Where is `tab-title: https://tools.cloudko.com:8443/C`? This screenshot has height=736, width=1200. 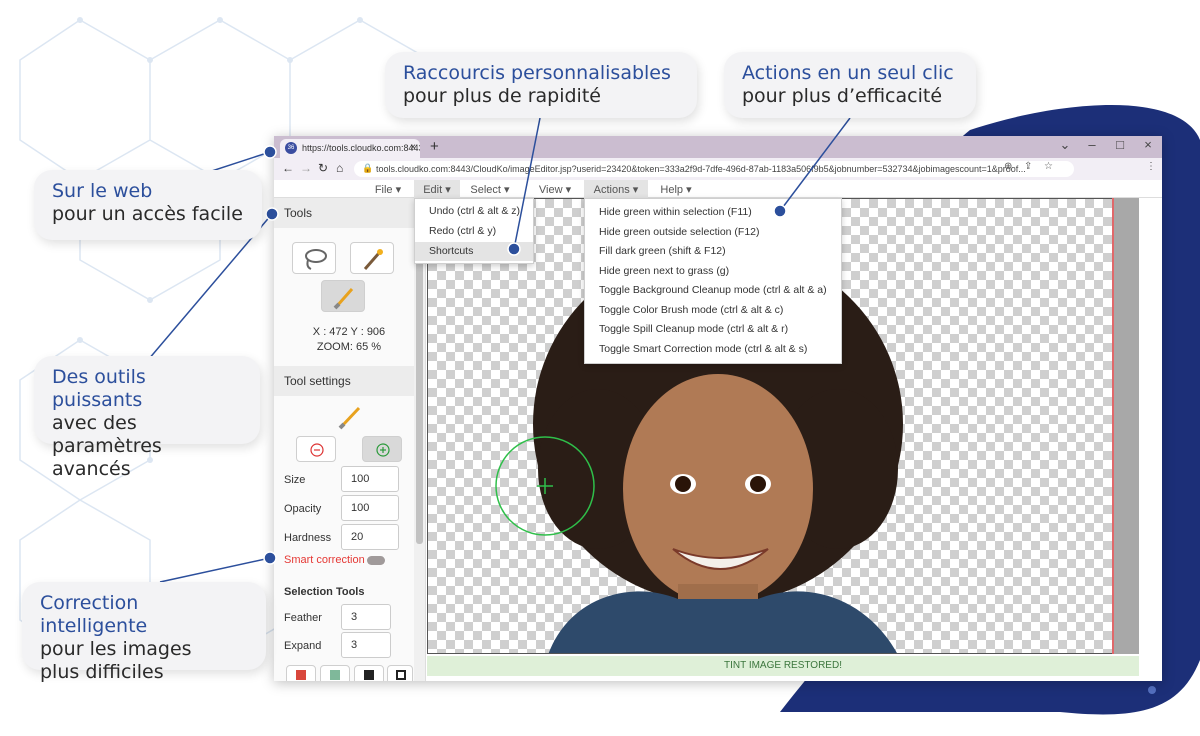 tab-title: https://tools.cloudko.com:8443/C is located at coordinates (361, 148).